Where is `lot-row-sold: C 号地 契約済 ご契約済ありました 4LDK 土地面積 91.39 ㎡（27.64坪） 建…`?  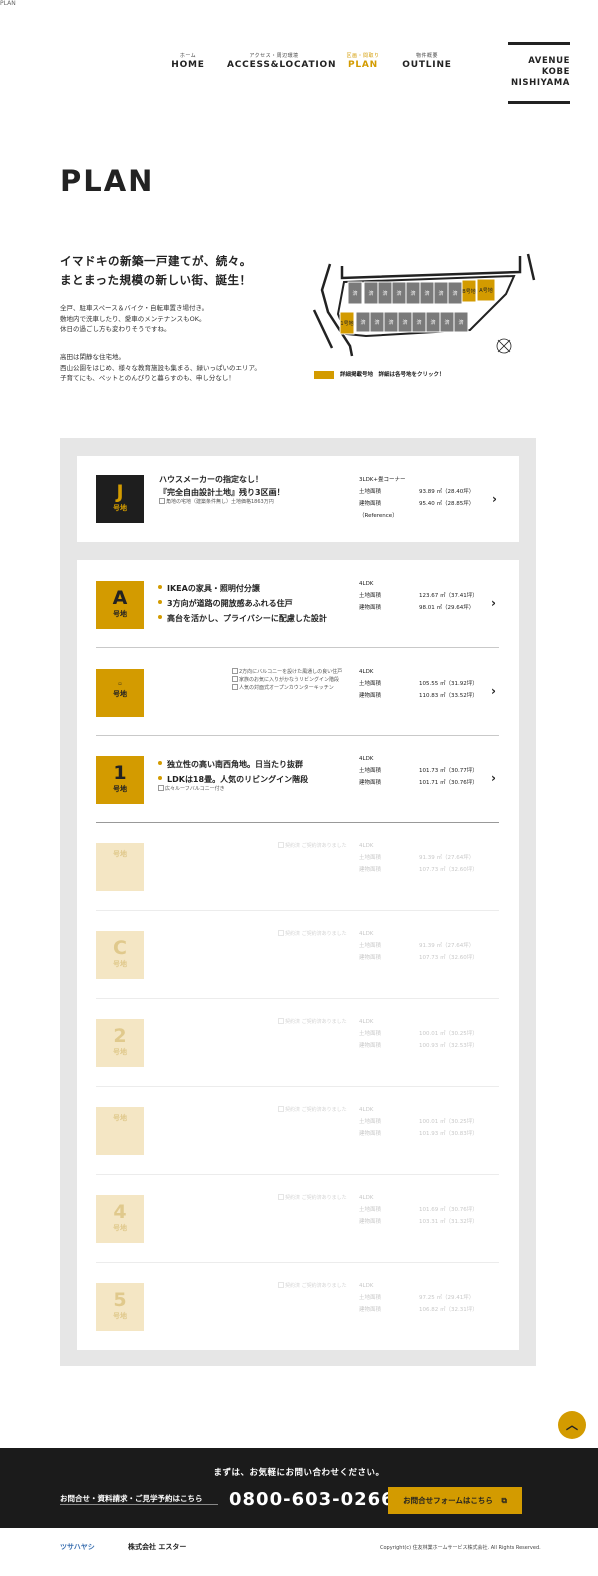 lot-row-sold: C 号地 契約済 ご契約済ありました 4LDK 土地面積 91.39 ㎡（27.64坪） 建… is located at coordinates (297, 954).